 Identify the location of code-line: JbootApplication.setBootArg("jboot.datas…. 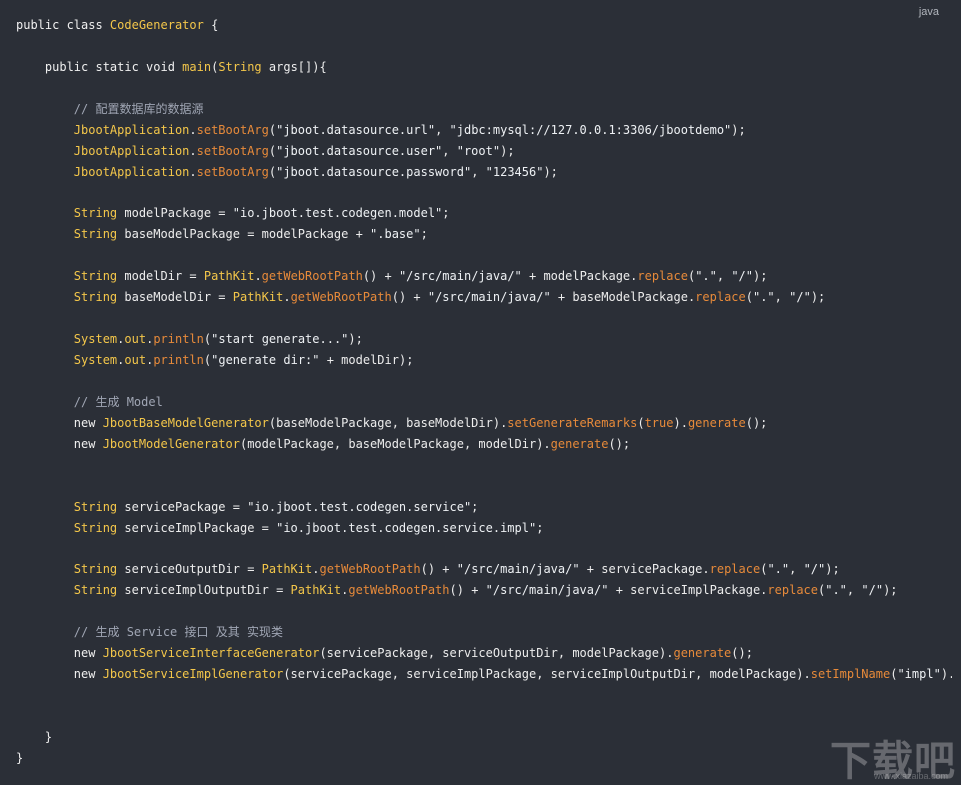
(484, 172).